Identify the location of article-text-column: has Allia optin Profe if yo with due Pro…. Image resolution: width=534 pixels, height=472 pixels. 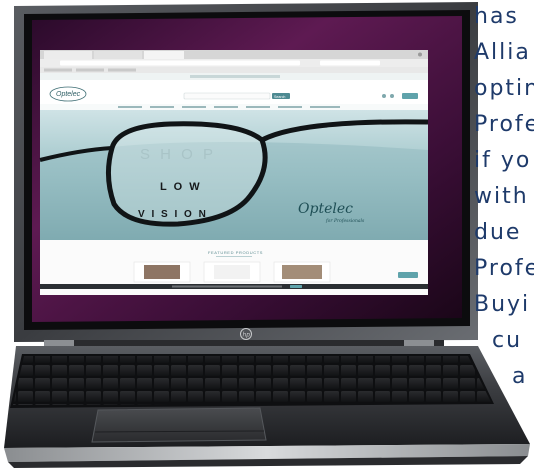
(504, 236).